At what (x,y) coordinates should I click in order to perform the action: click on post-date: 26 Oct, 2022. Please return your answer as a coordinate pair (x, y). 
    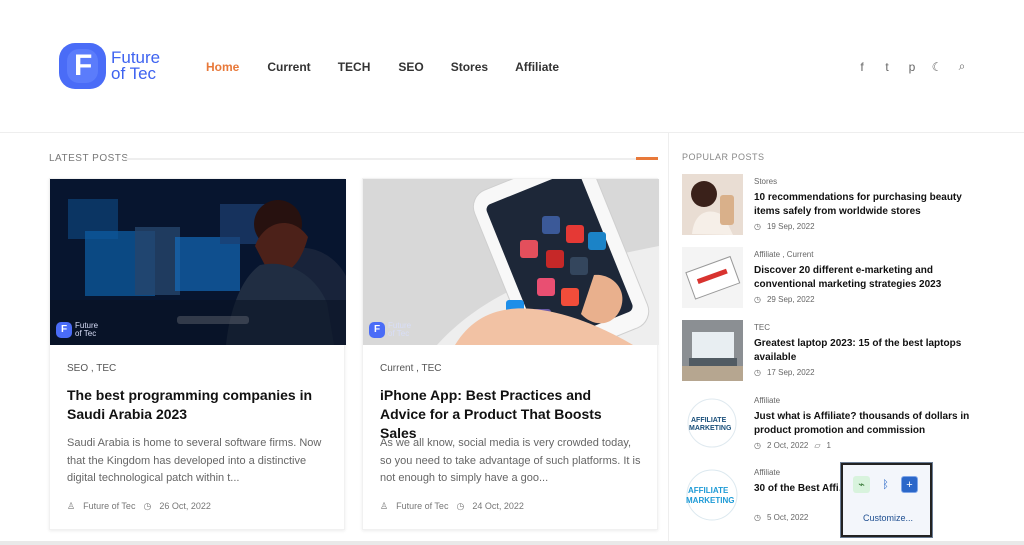
    Looking at the image, I should click on (185, 506).